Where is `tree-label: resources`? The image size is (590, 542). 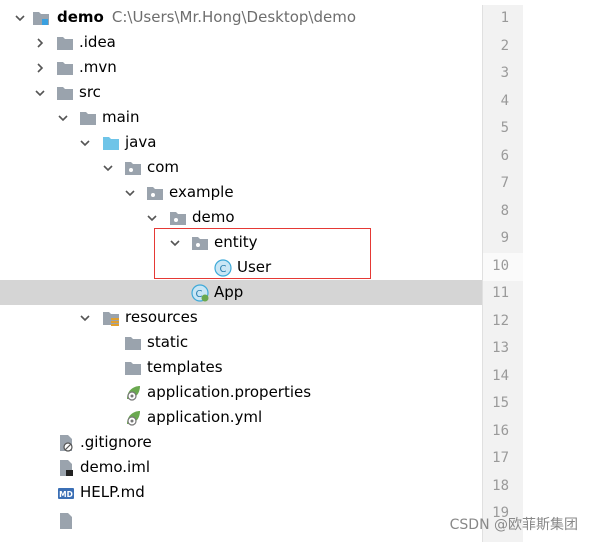 tree-label: resources is located at coordinates (161, 317).